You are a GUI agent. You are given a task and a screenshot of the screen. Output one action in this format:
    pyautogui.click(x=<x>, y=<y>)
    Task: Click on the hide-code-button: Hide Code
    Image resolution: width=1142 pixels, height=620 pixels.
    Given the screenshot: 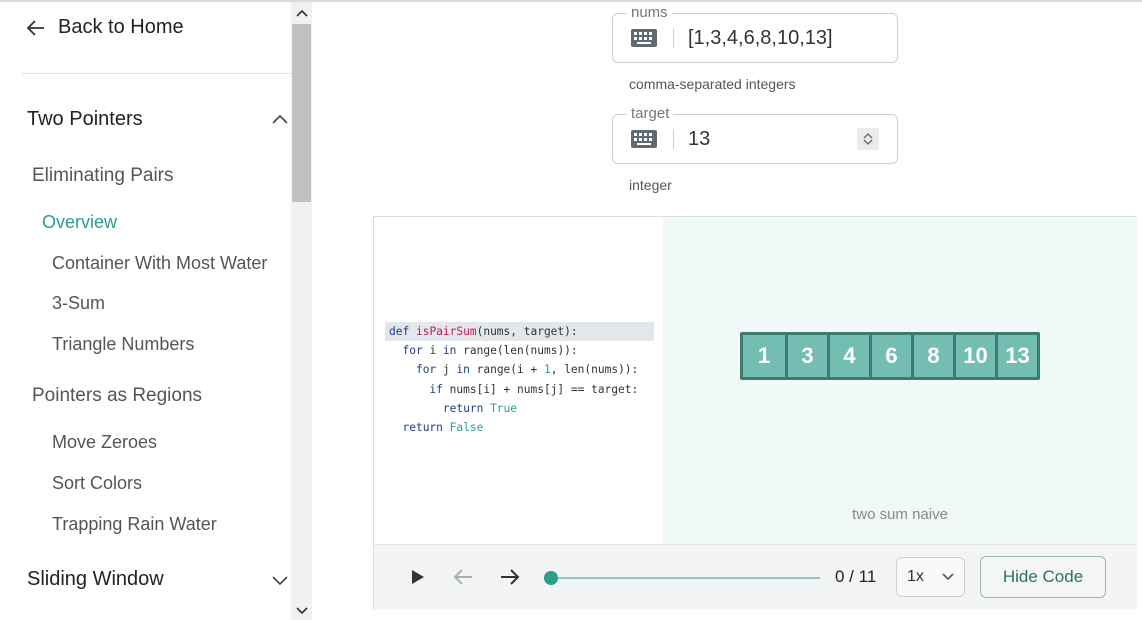 What is the action you would take?
    pyautogui.click(x=1043, y=577)
    